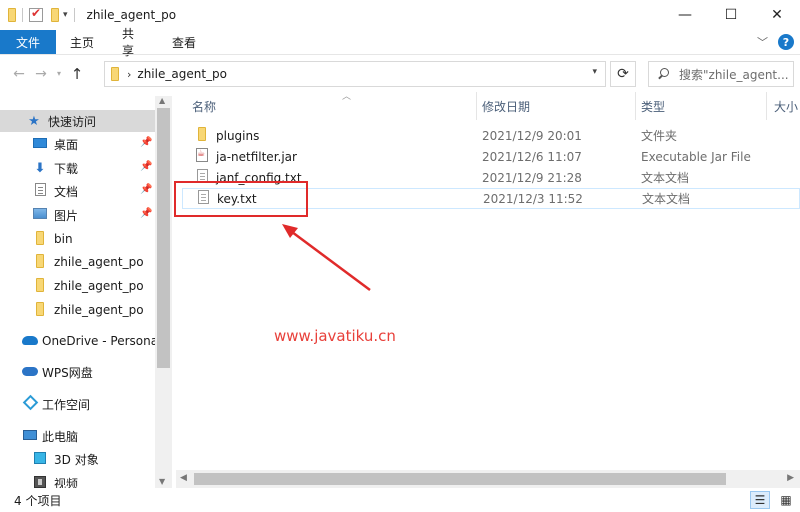  What do you see at coordinates (326, 258) in the screenshot?
I see `annotation-arrow-icon` at bounding box center [326, 258].